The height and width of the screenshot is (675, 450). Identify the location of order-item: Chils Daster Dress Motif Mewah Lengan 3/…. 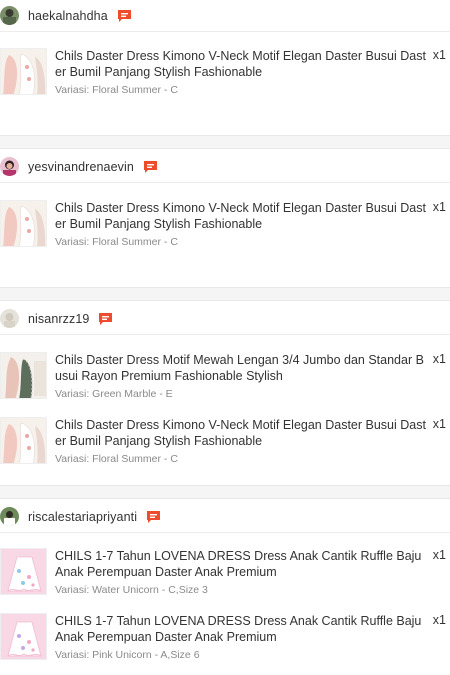
(225, 383).